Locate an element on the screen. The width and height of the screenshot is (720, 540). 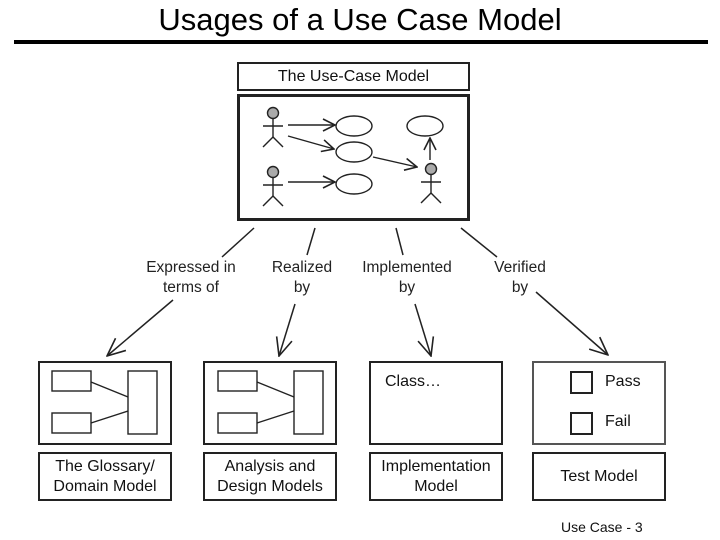
slide-footer: Use Case - 3 is located at coordinates (602, 527).